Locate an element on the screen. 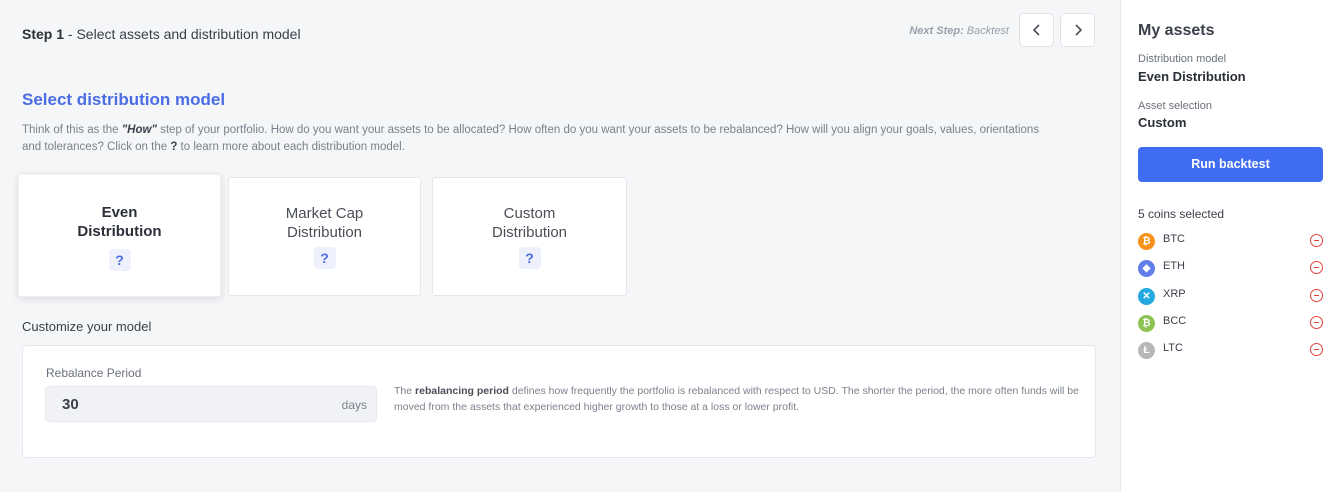 This screenshot has width=1333, height=492. model-card-label: Market Cap Distribution is located at coordinates (324, 223).